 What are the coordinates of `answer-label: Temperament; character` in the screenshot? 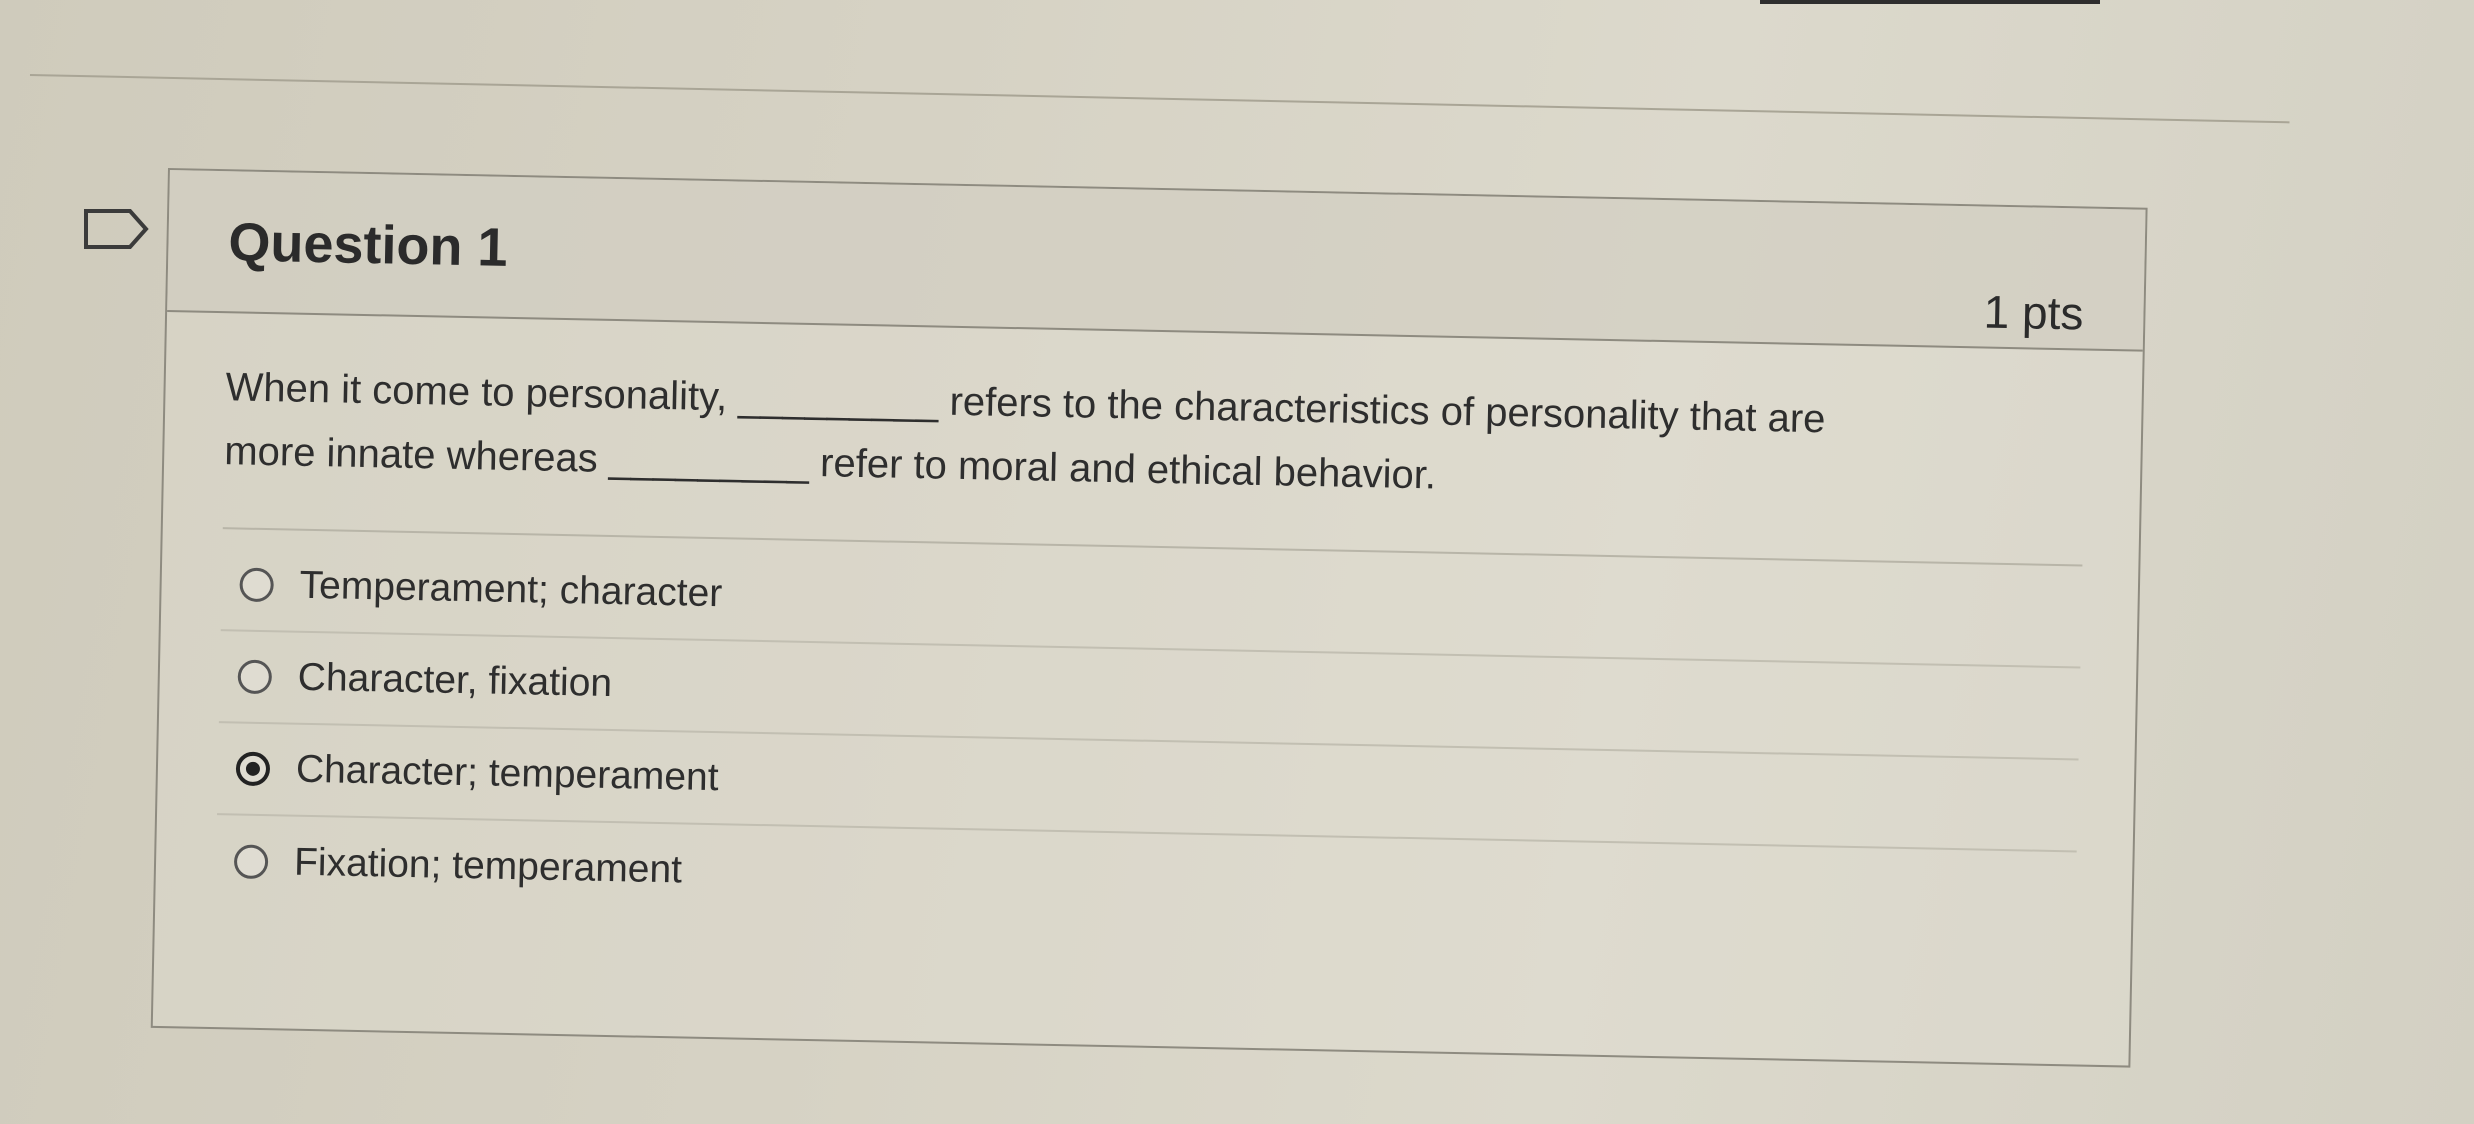 It's located at (511, 589).